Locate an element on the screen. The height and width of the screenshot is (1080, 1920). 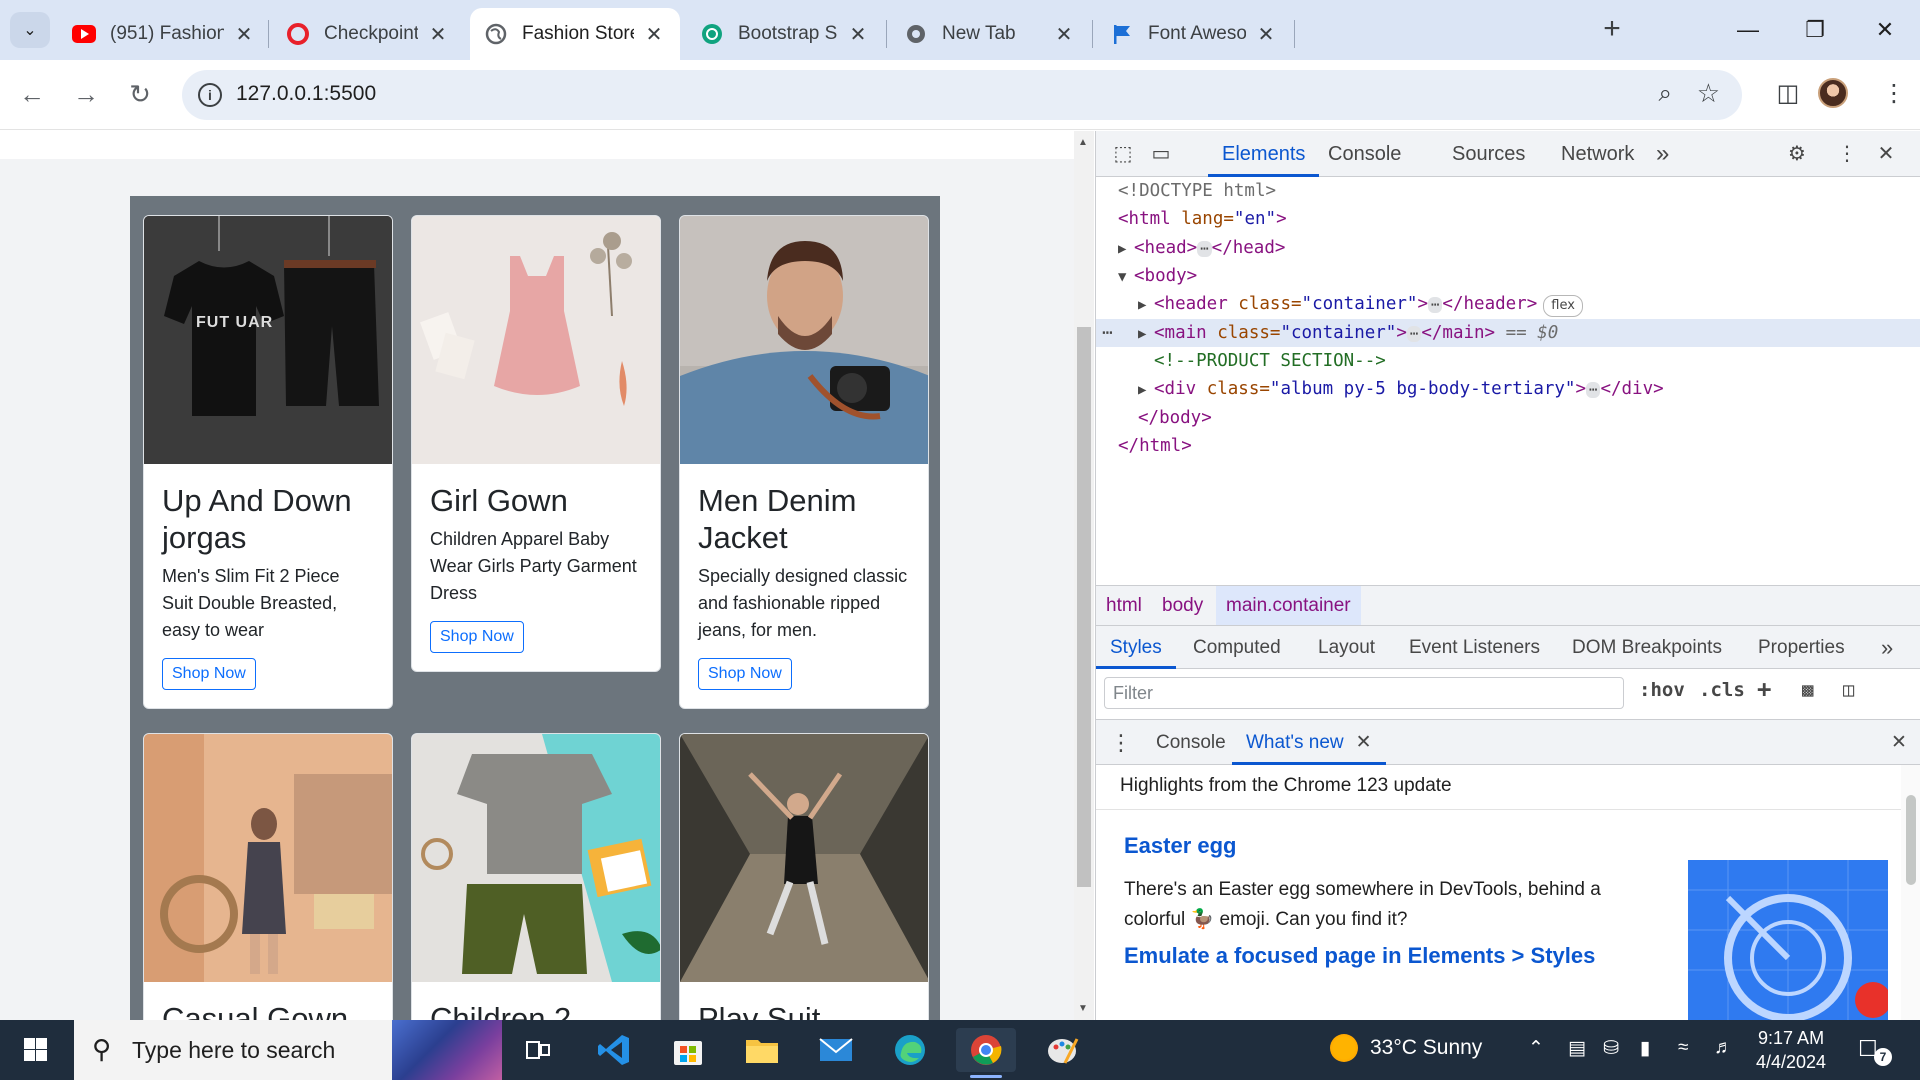
dom-node-comment: <!--PRODUCT SECTION--> is located at coordinates (1508, 361).